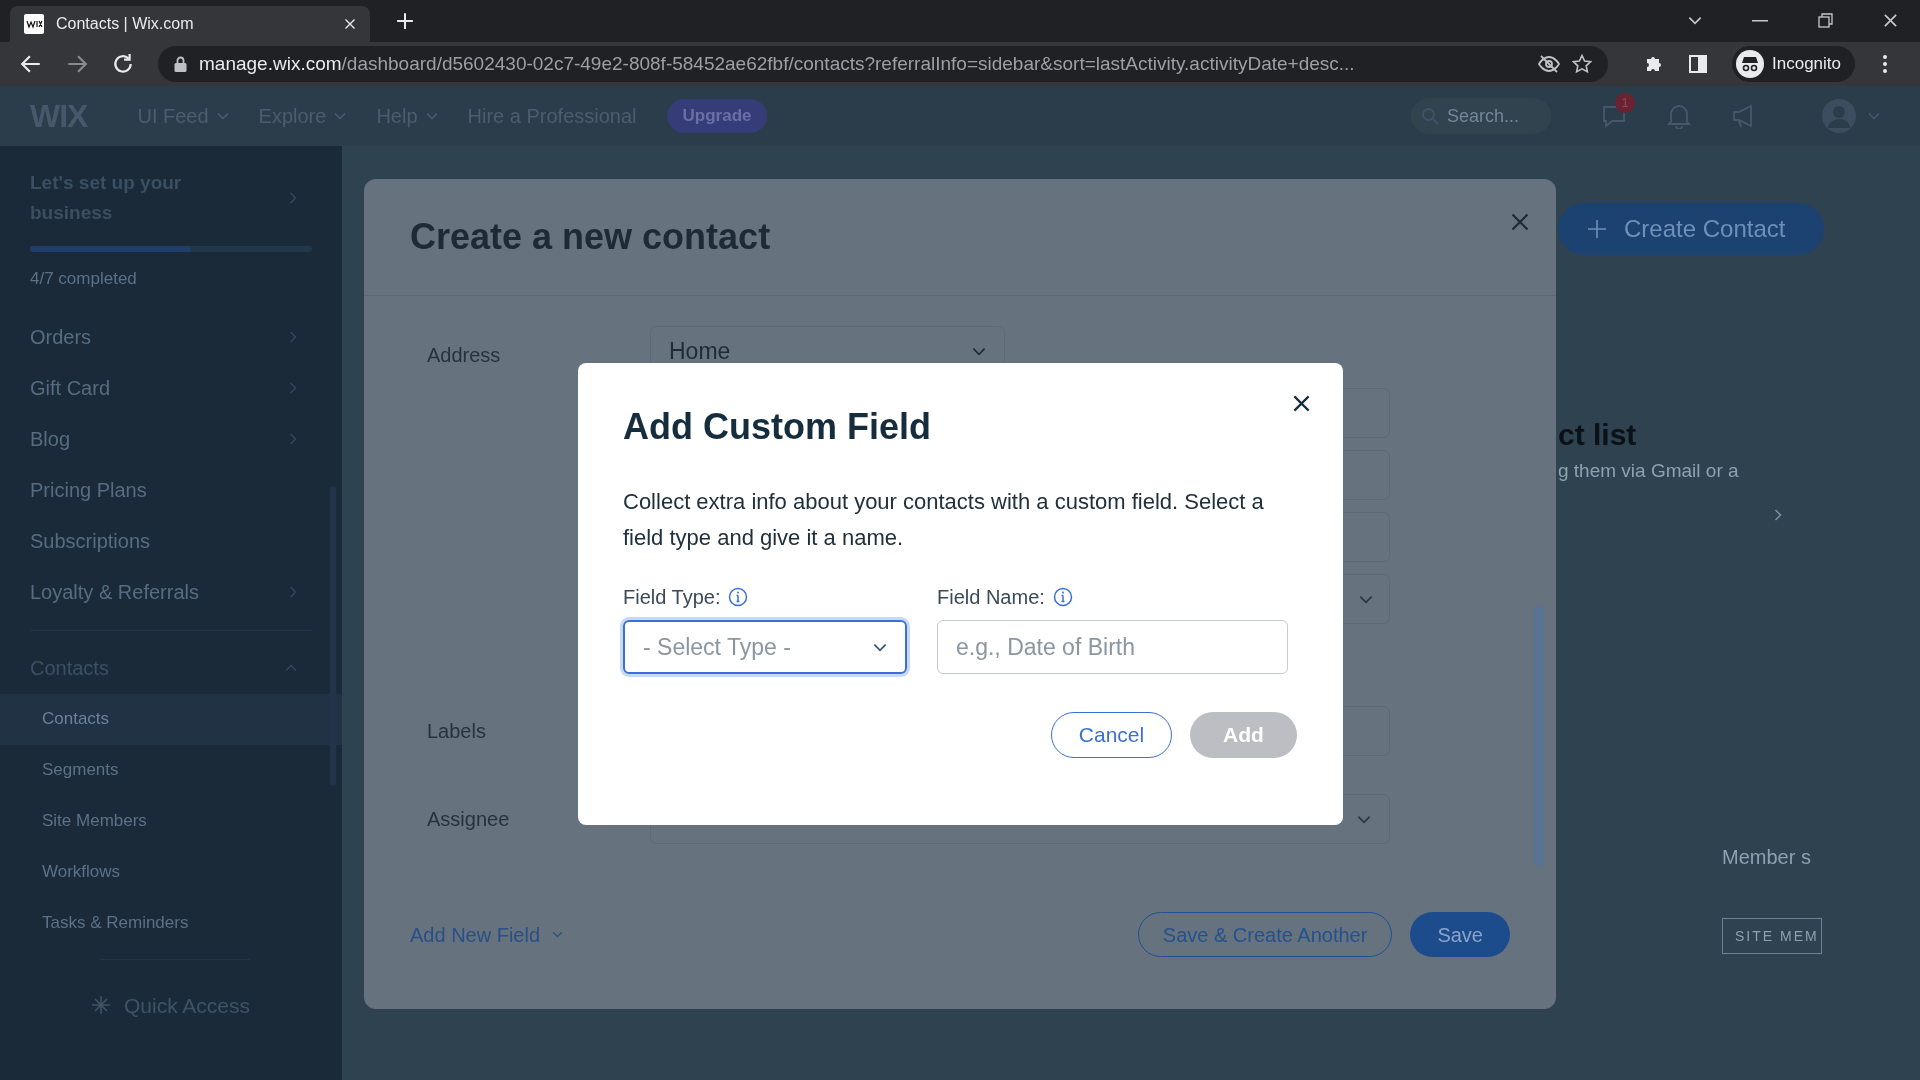 This screenshot has width=1920, height=1080. What do you see at coordinates (469, 819) in the screenshot?
I see `field-label: Assignee` at bounding box center [469, 819].